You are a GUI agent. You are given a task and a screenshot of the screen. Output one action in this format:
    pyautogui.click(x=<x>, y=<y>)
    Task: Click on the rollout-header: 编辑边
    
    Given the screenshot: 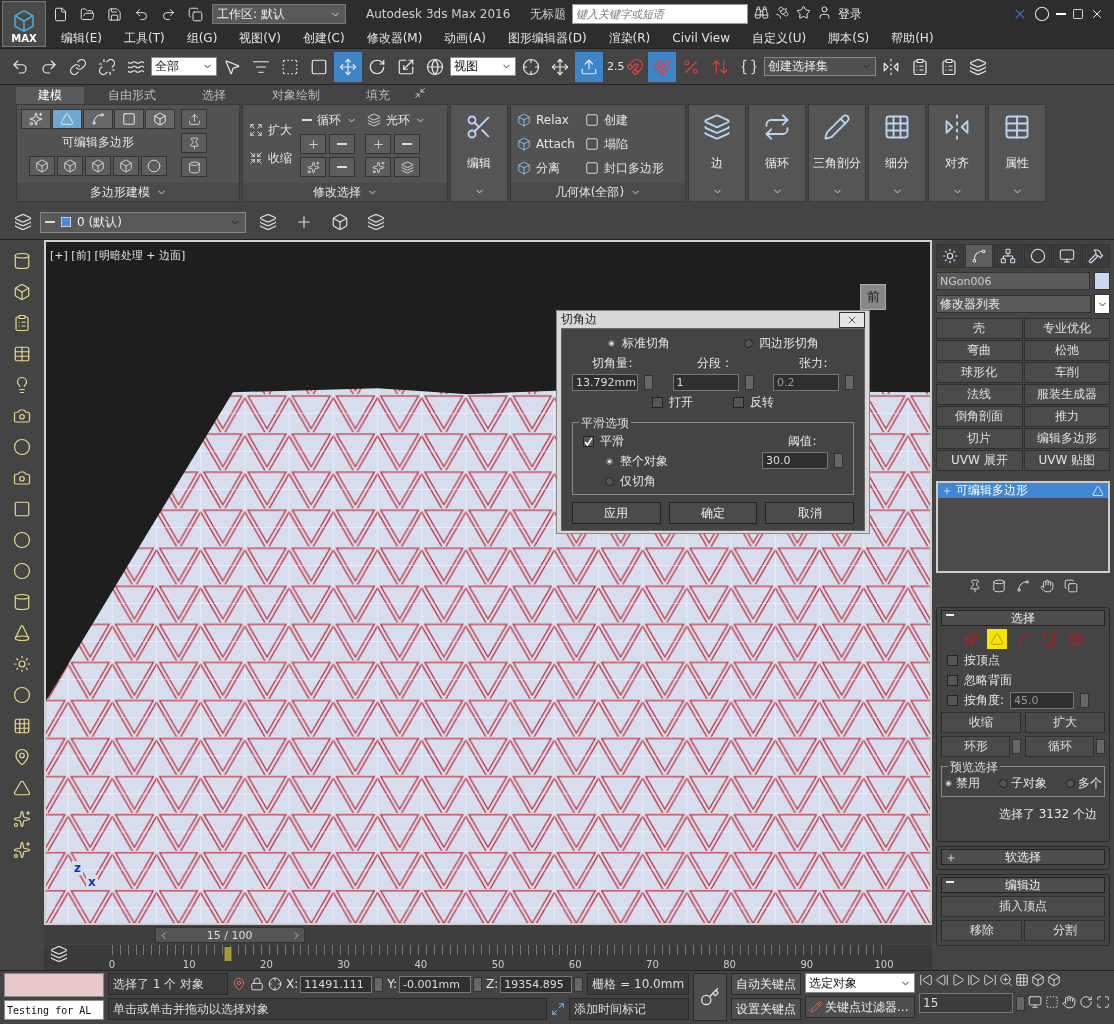 What is the action you would take?
    pyautogui.click(x=1023, y=885)
    